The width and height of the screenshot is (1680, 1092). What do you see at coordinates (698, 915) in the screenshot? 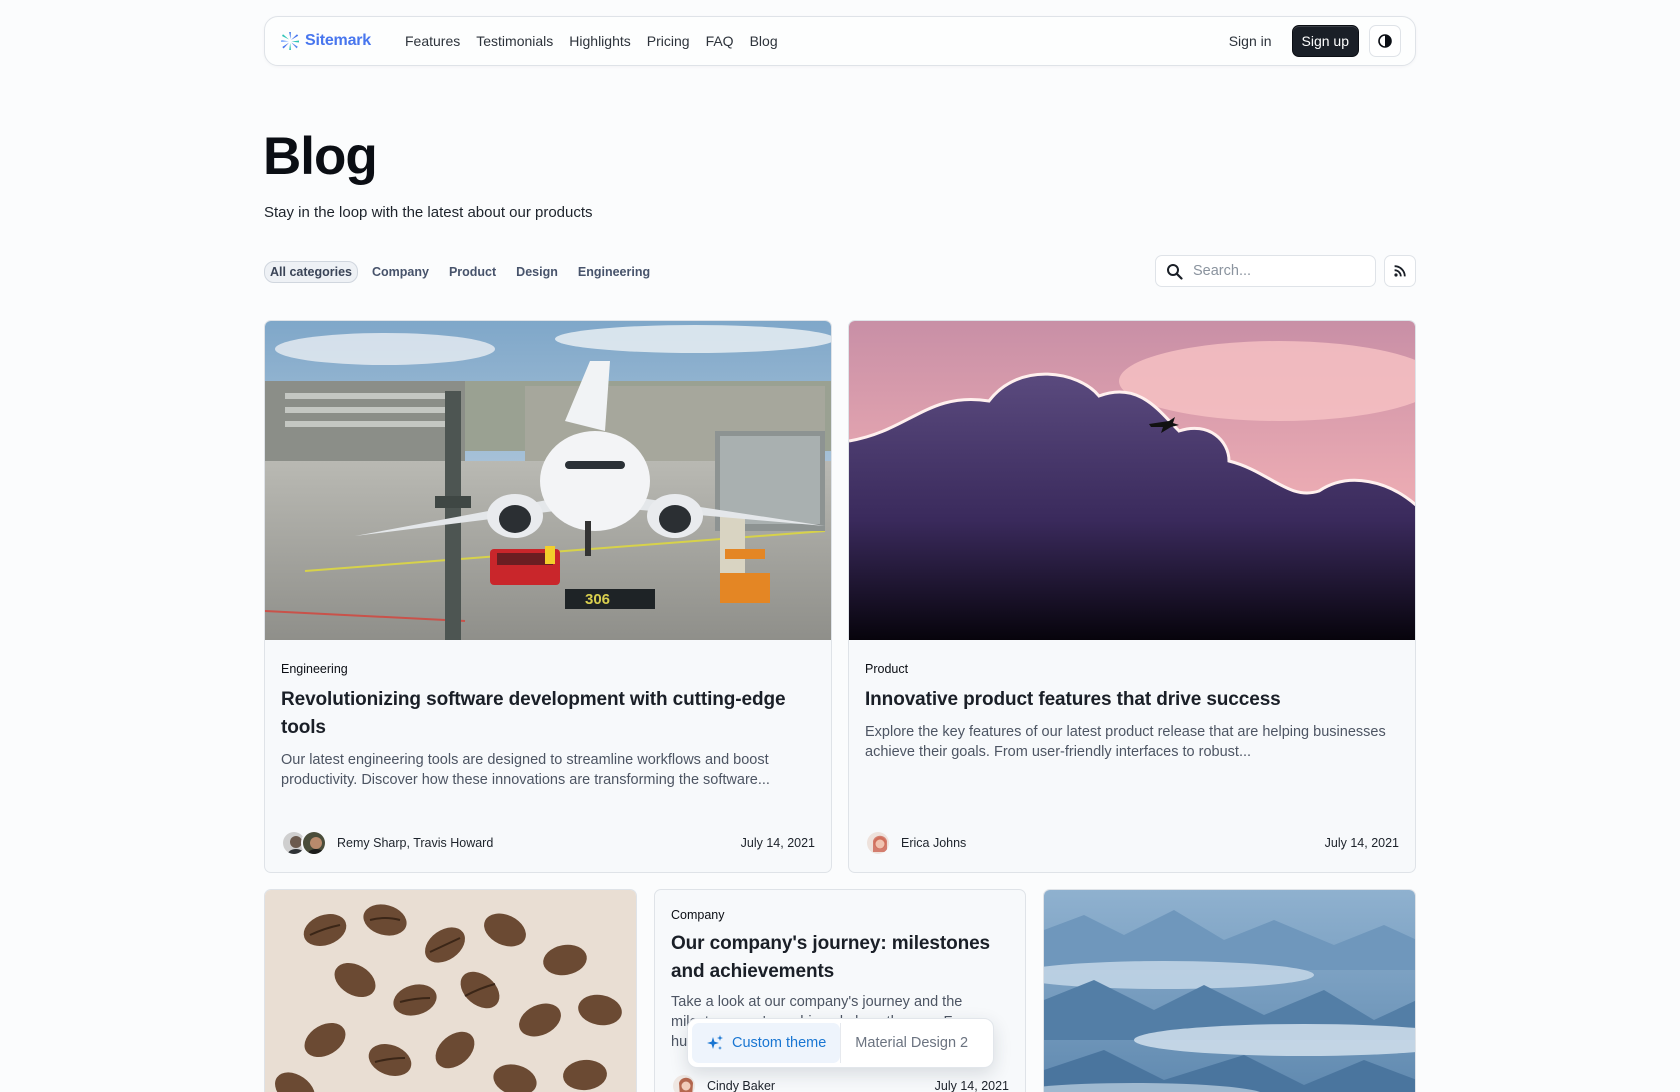
I see `card-tag: Company` at bounding box center [698, 915].